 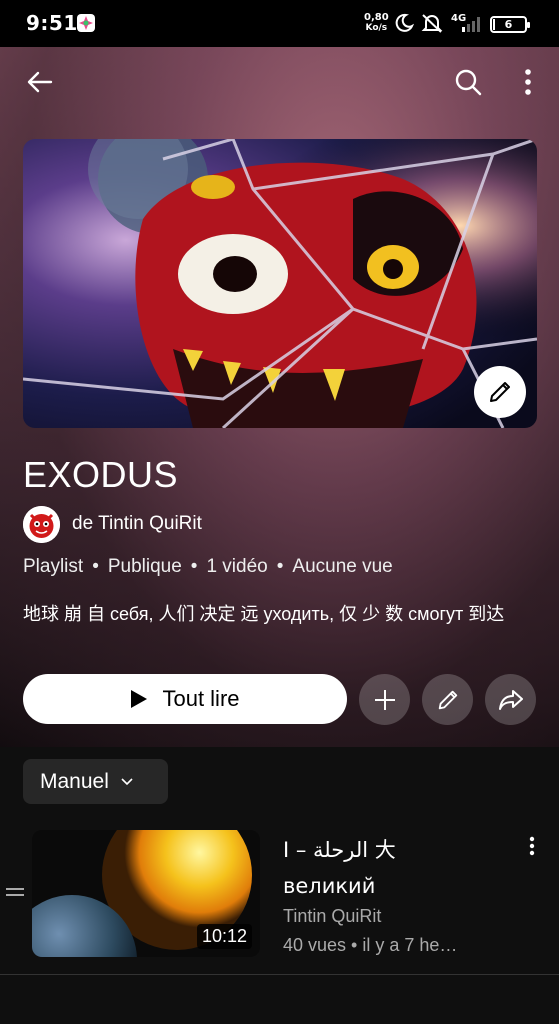 I want to click on battery-level: 6, so click(x=508, y=24).